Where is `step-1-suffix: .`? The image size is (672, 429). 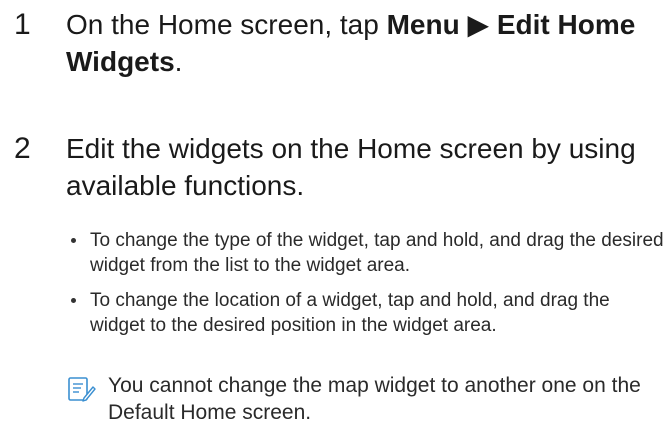
step-1-suffix: . is located at coordinates (178, 61).